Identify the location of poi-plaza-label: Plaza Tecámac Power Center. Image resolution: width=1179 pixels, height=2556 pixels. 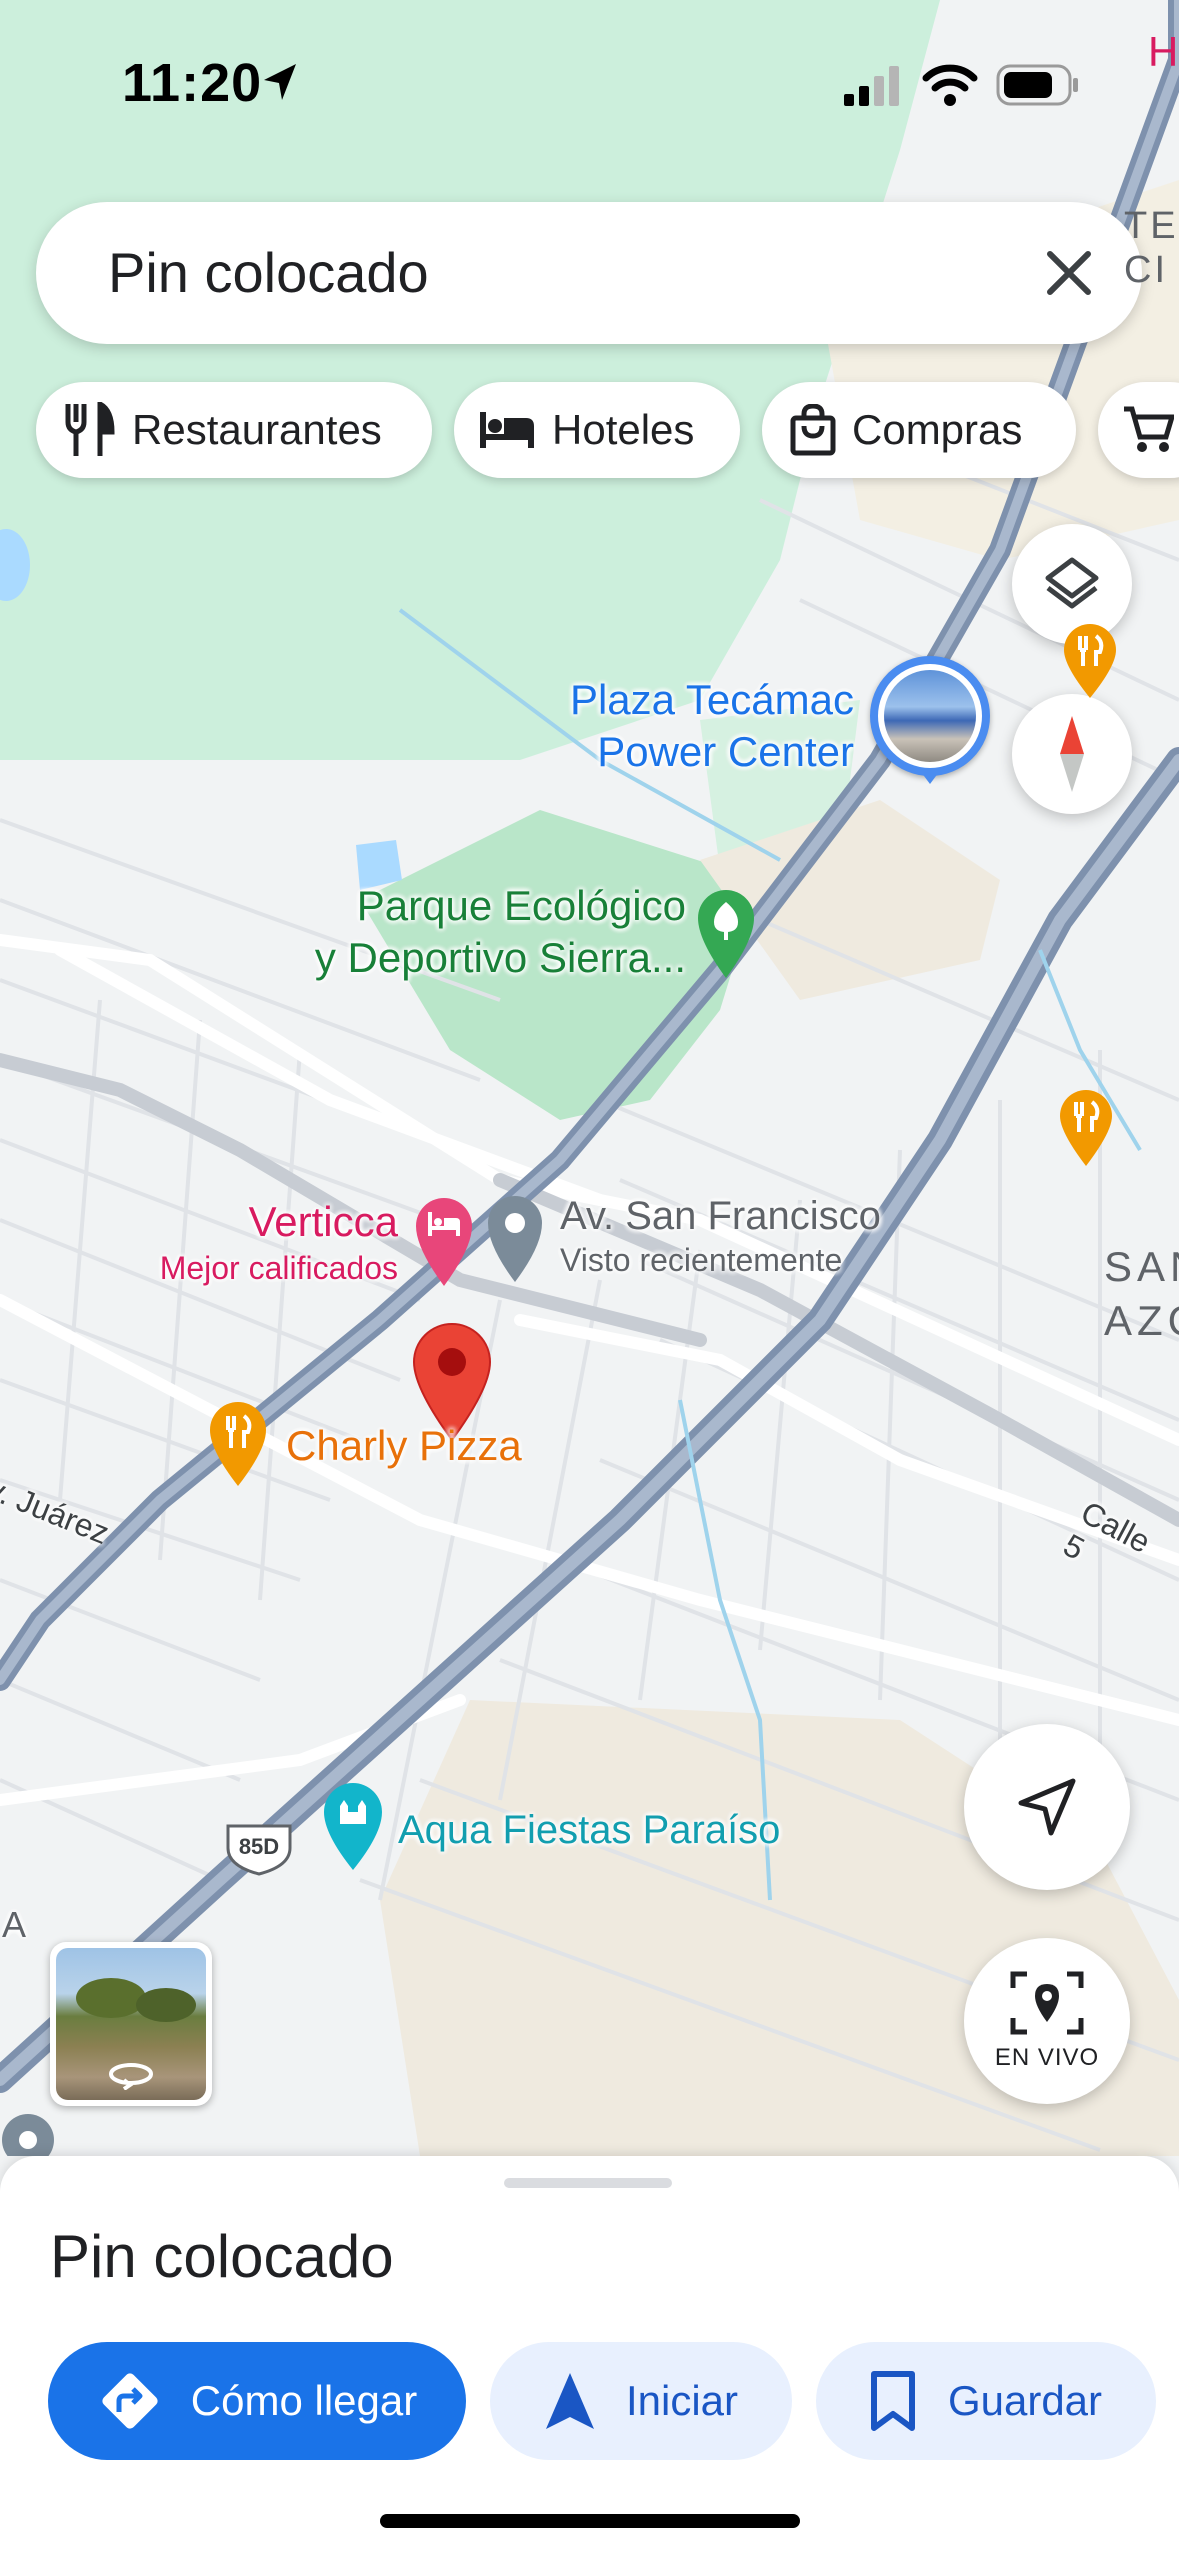
(707, 726).